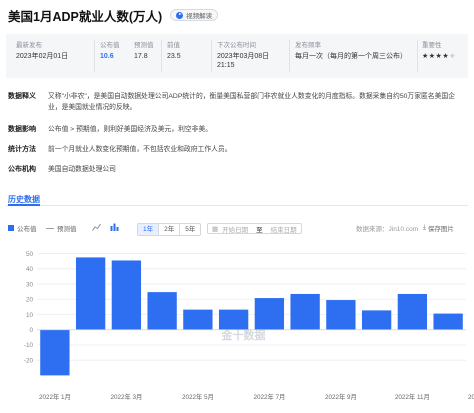 The height and width of the screenshot is (413, 474). What do you see at coordinates (67, 229) in the screenshot?
I see `legend-forecast-label: 预测值` at bounding box center [67, 229].